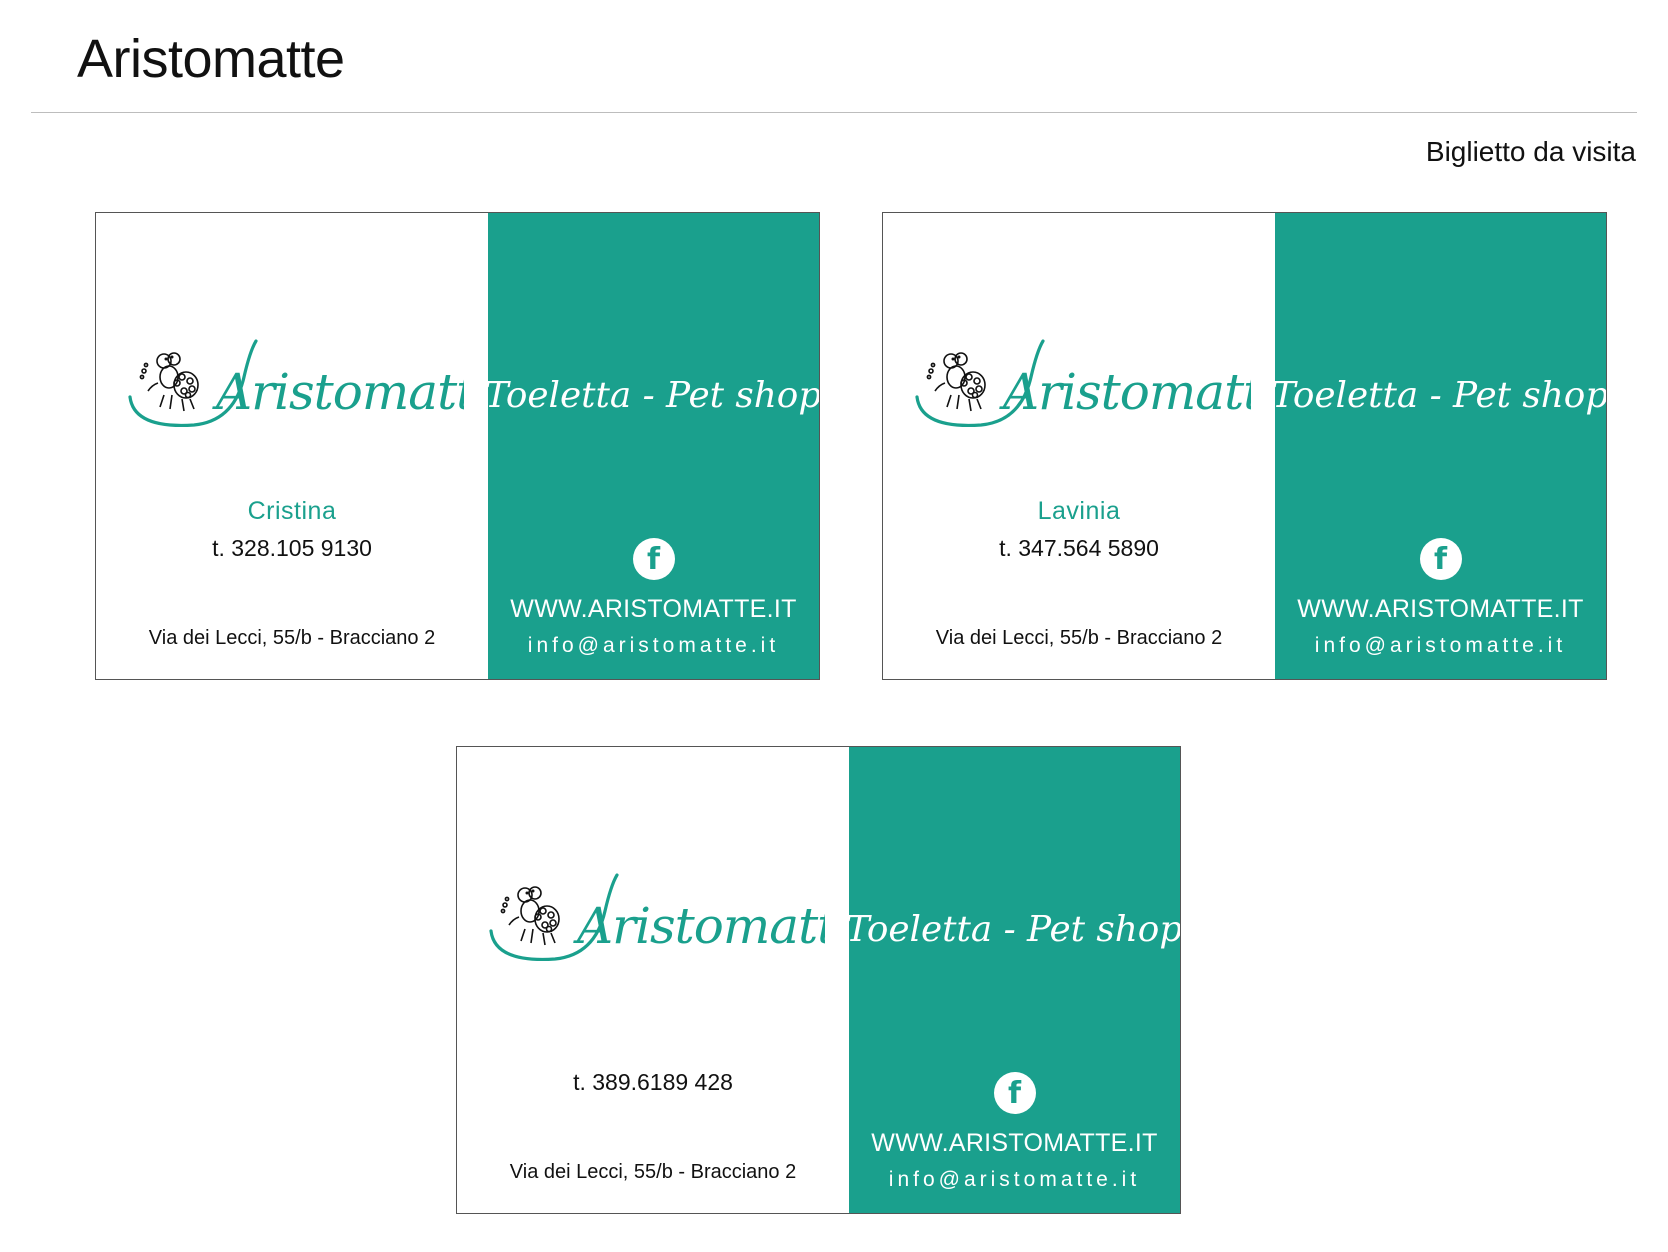 The width and height of the screenshot is (1668, 1252). Describe the element at coordinates (211, 59) in the screenshot. I see `page-title: Aristomatte` at that location.